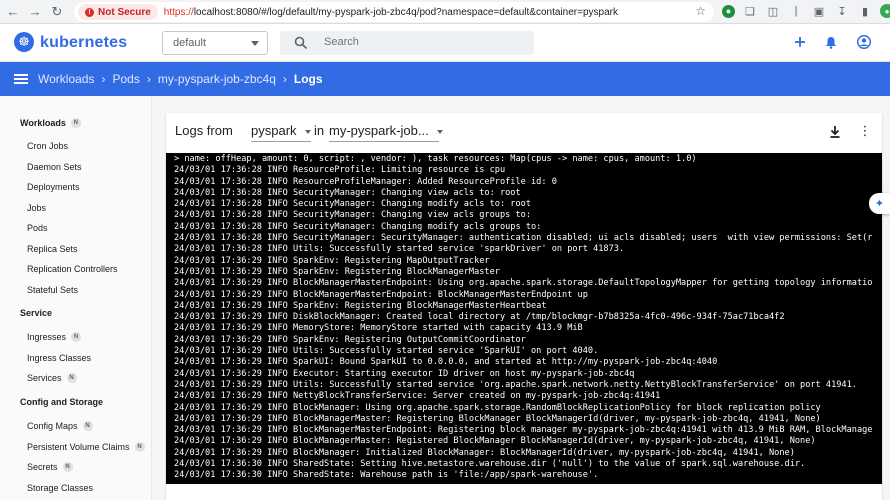  What do you see at coordinates (83, 43) in the screenshot?
I see `brand-name: kubernetes` at bounding box center [83, 43].